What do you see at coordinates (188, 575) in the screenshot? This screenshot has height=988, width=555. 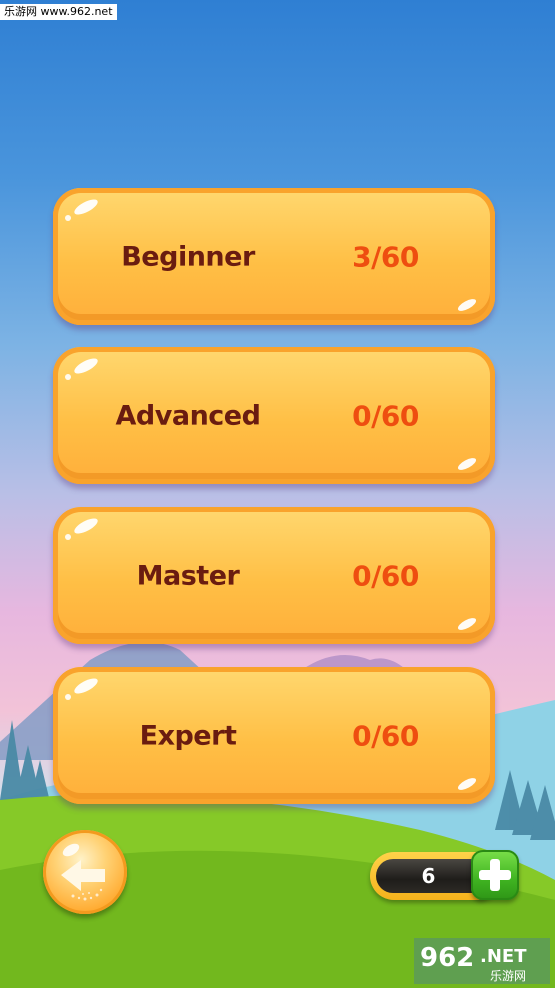 I see `level-name: Master` at bounding box center [188, 575].